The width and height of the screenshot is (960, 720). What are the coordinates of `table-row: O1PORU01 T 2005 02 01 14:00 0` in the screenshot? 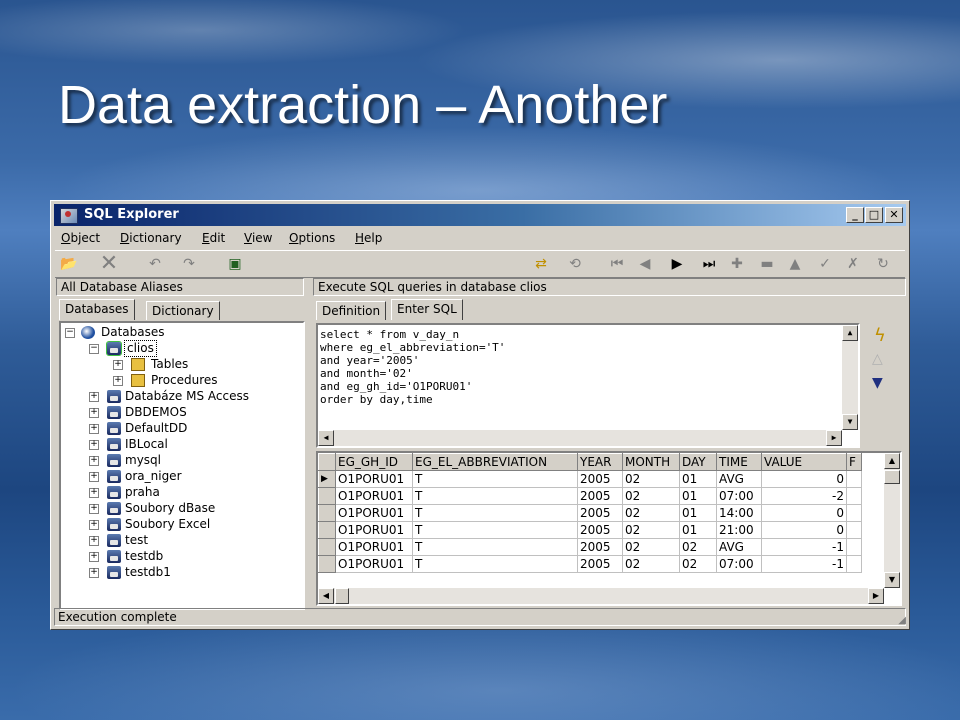 It's located at (590, 513).